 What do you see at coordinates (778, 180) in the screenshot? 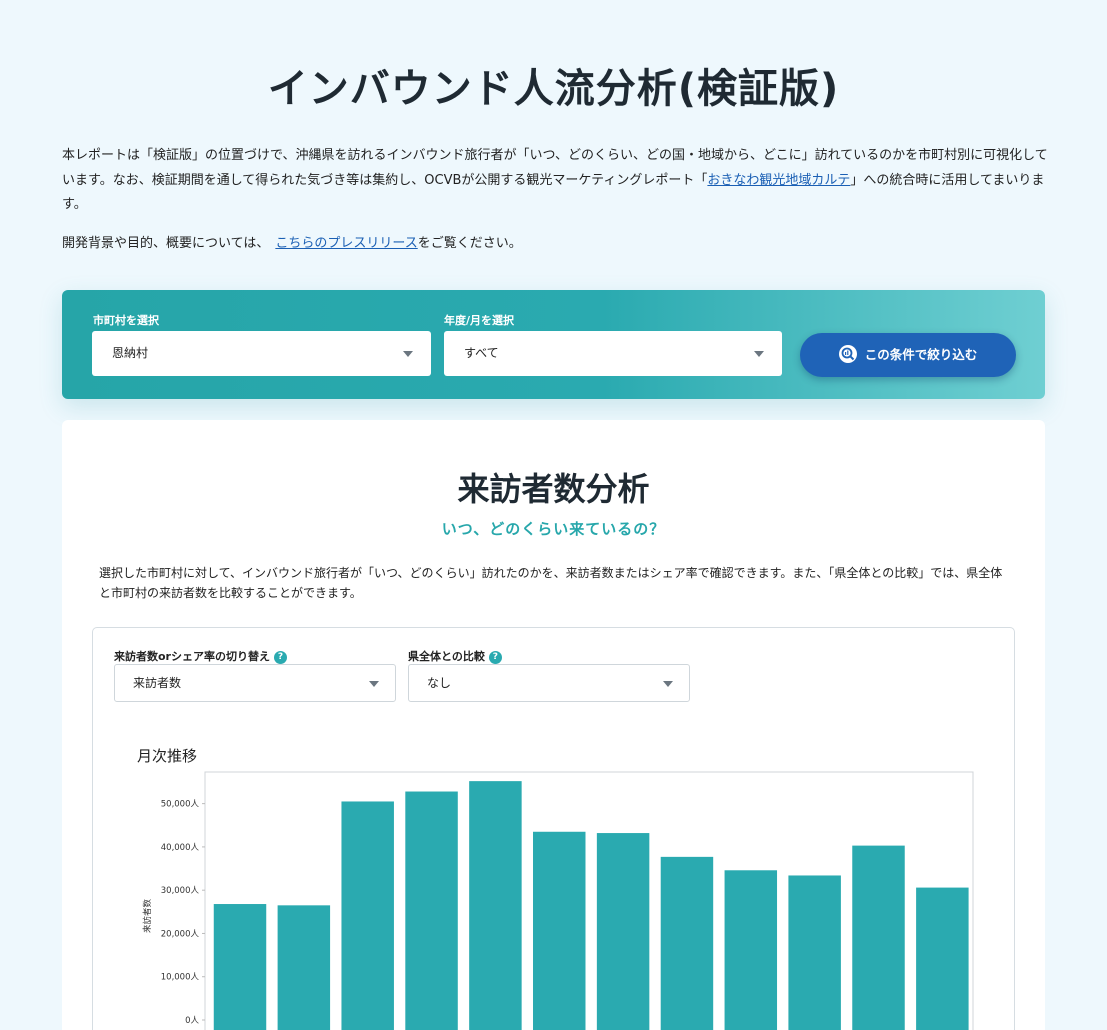
I see `karte-link: おきなわ観光地域カルテ` at bounding box center [778, 180].